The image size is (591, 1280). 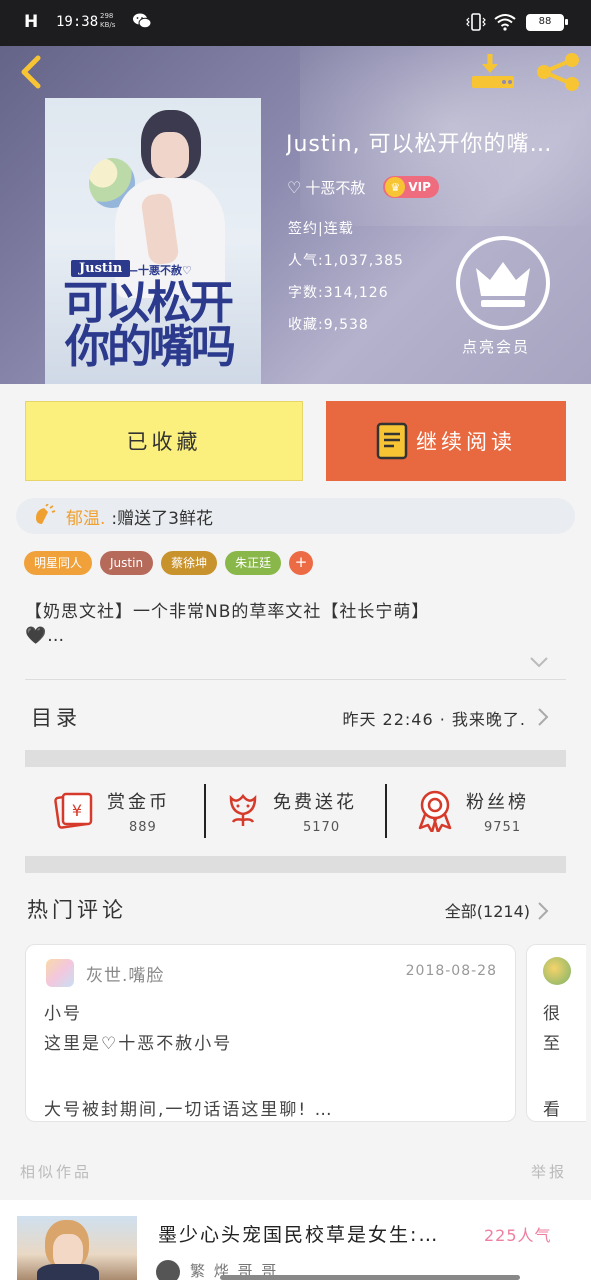 I want to click on stat-value: 889, so click(x=143, y=827).